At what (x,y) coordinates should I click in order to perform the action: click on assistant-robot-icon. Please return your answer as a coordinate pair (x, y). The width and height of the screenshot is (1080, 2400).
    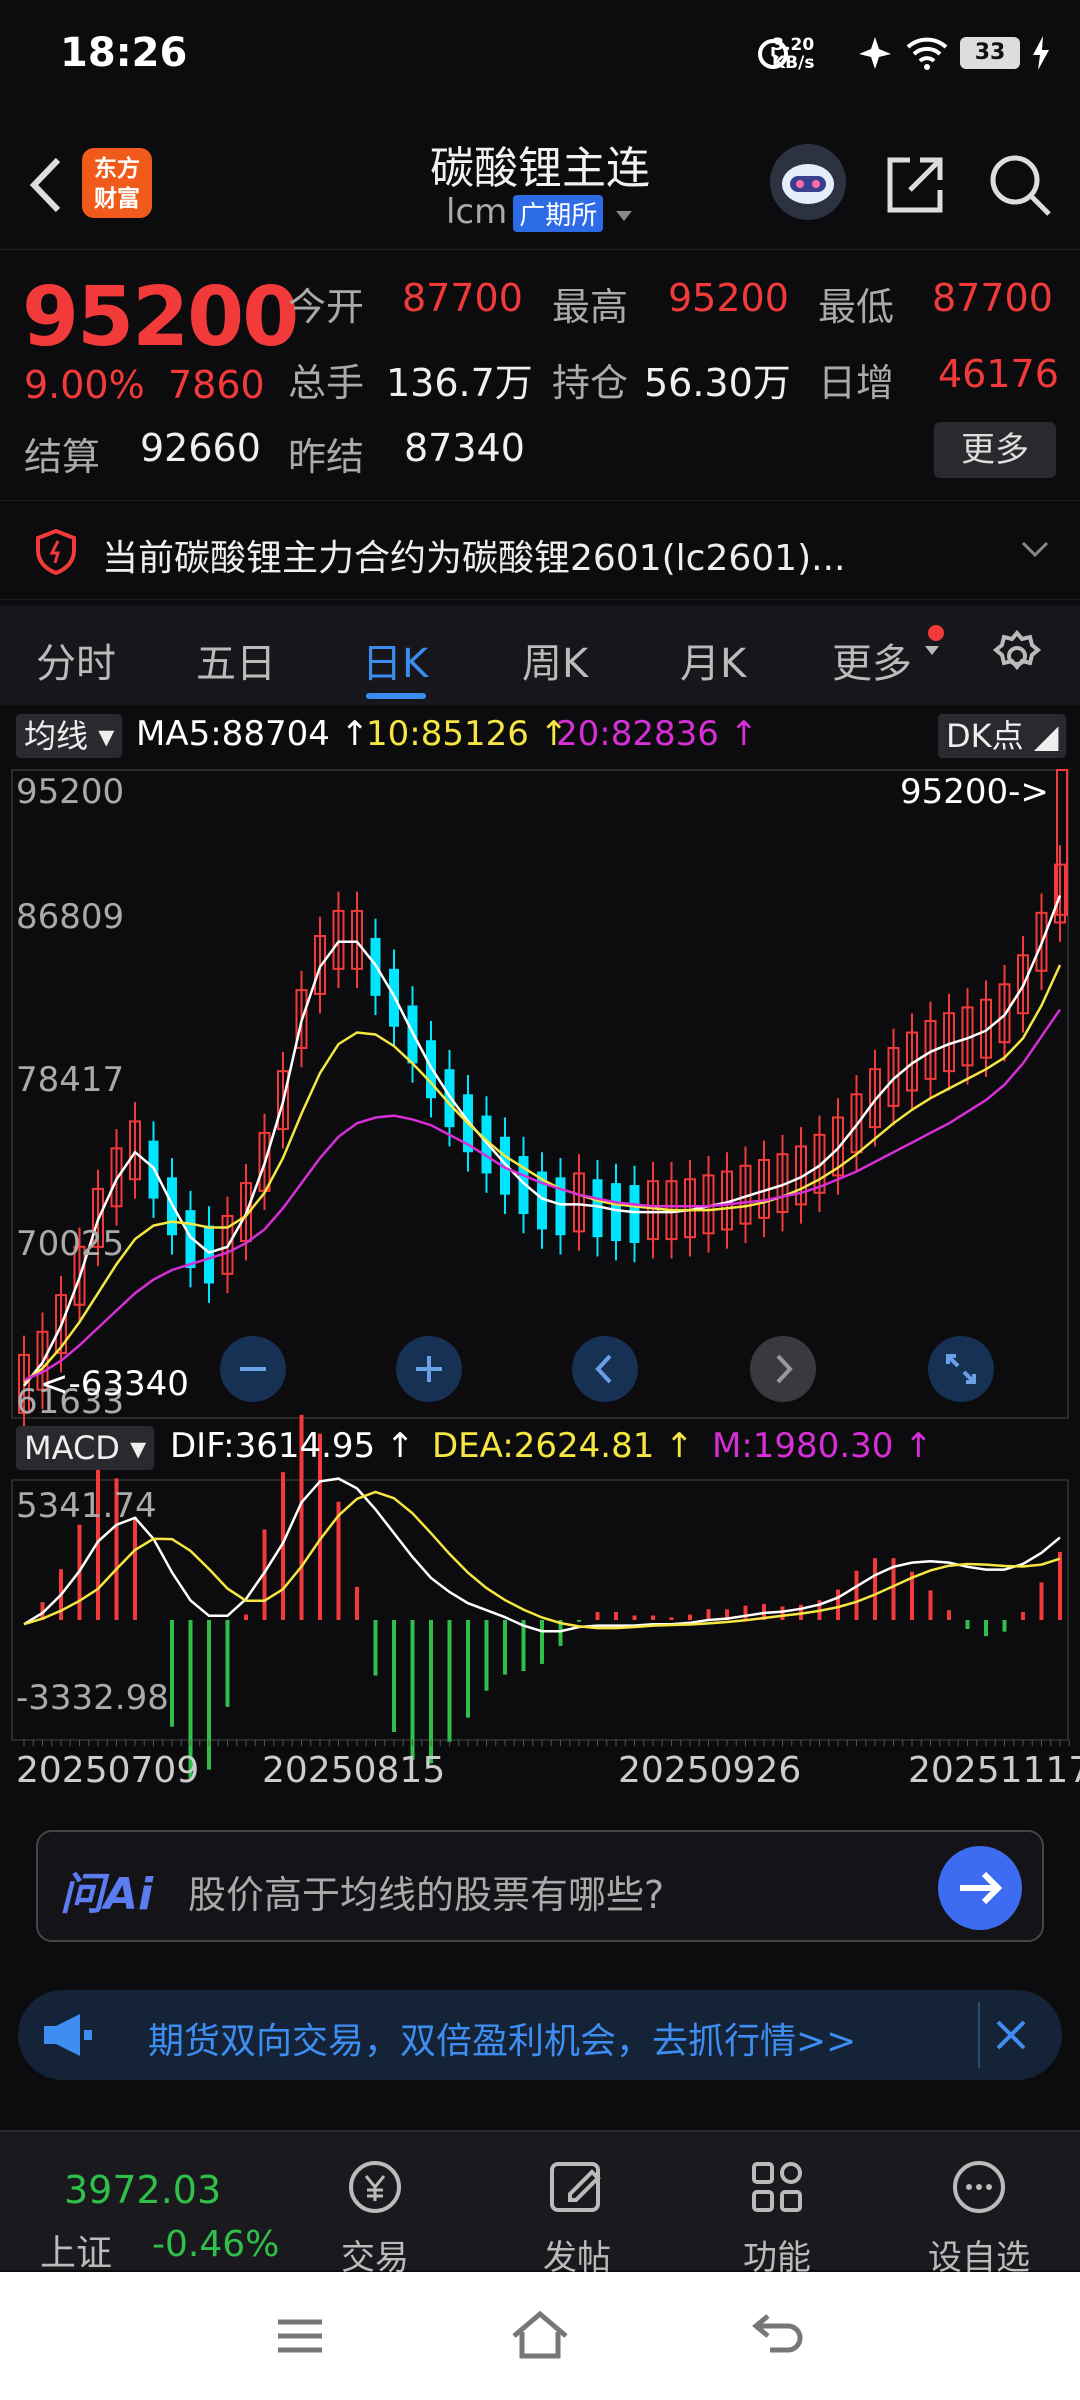
    Looking at the image, I should click on (808, 182).